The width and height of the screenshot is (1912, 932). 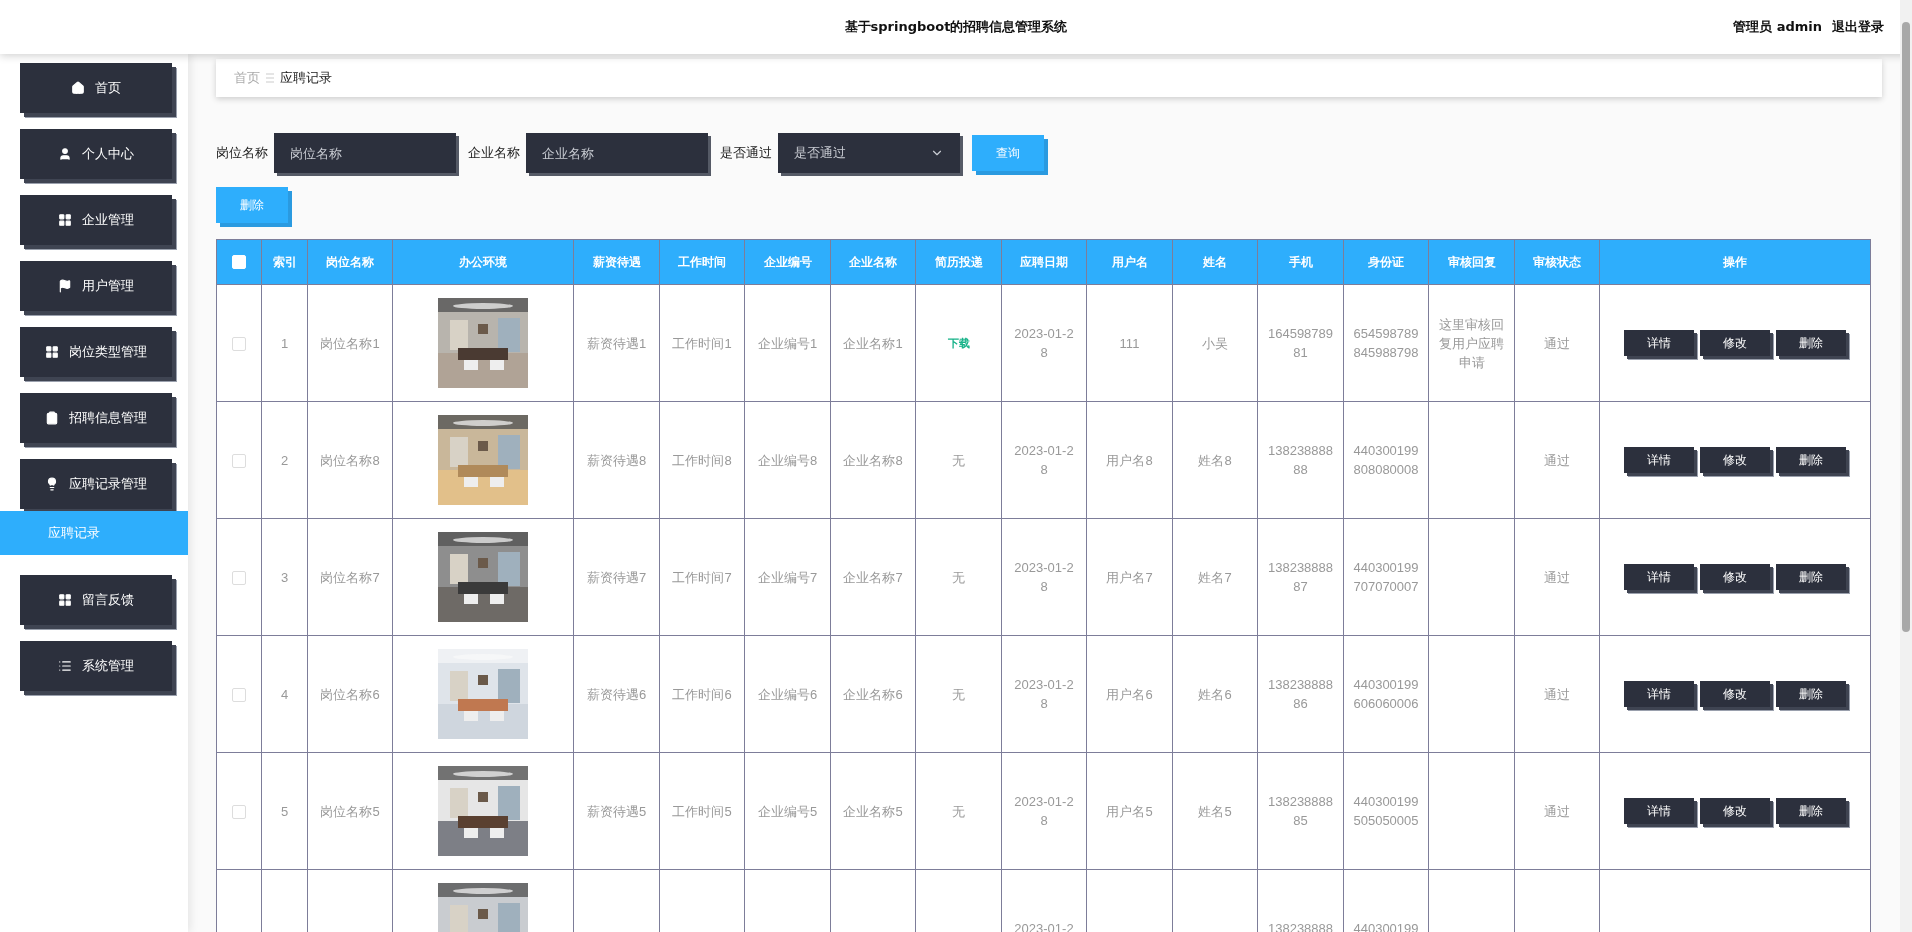 I want to click on status-dropdown: 是否通过, so click(x=869, y=153).